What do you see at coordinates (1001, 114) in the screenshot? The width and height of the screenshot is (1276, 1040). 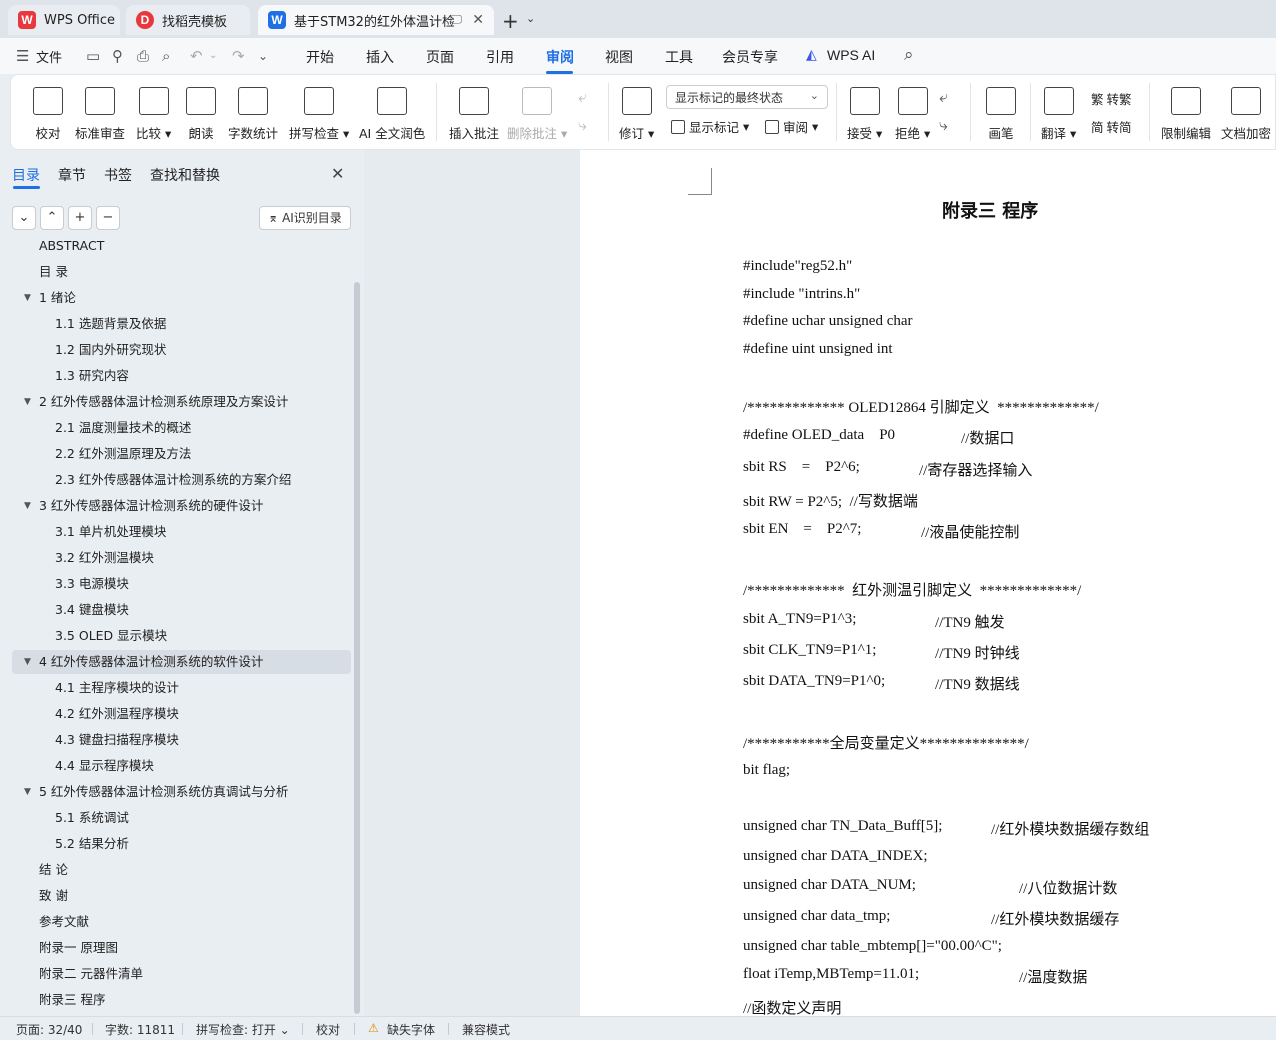 I see `pen-button: 画笔` at bounding box center [1001, 114].